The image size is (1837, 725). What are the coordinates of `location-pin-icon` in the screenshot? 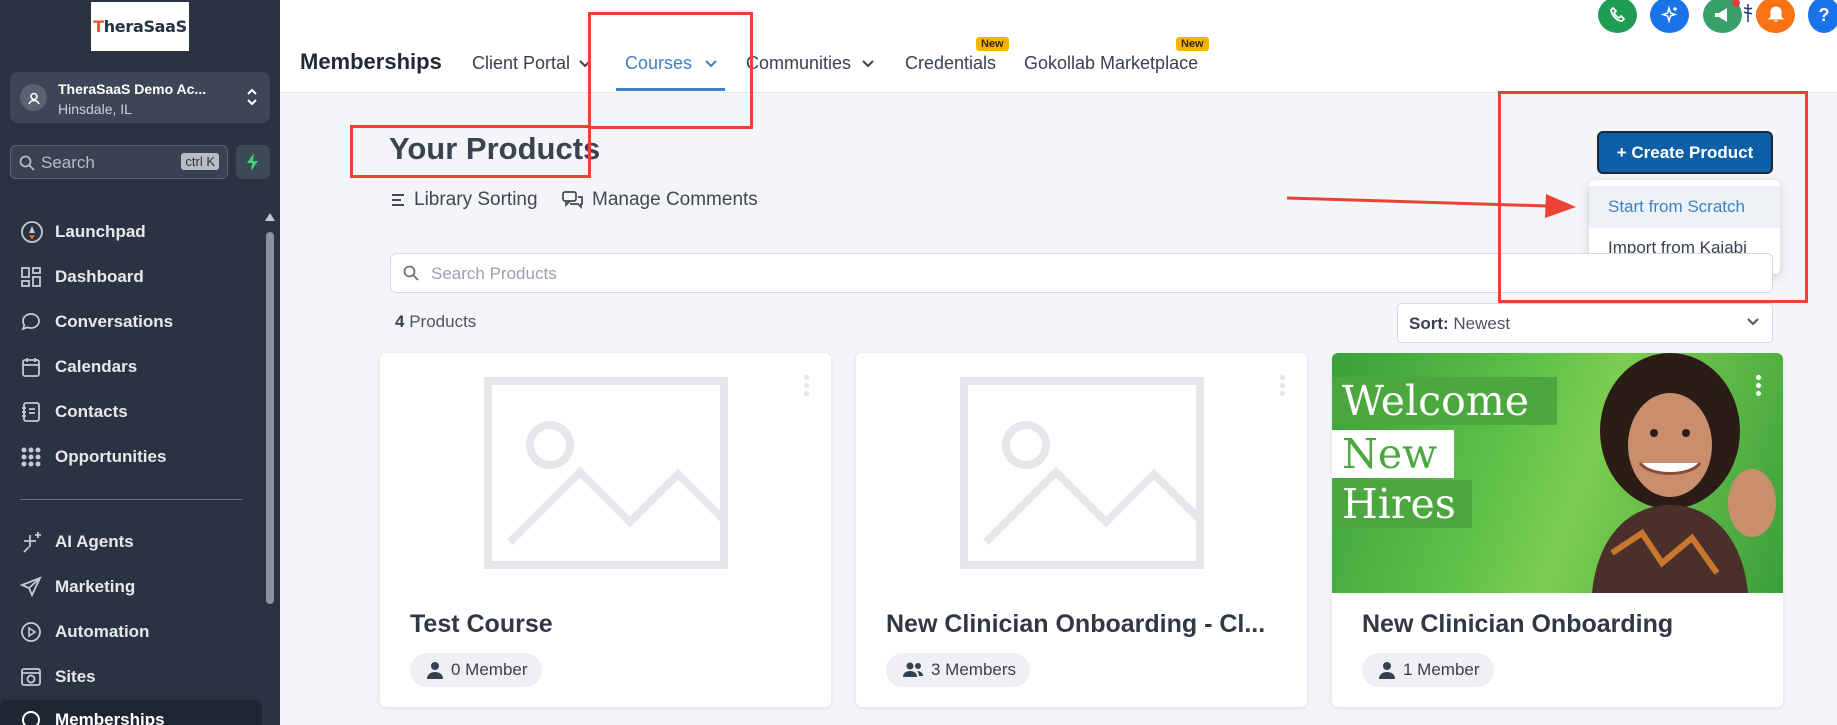 It's located at (33, 97).